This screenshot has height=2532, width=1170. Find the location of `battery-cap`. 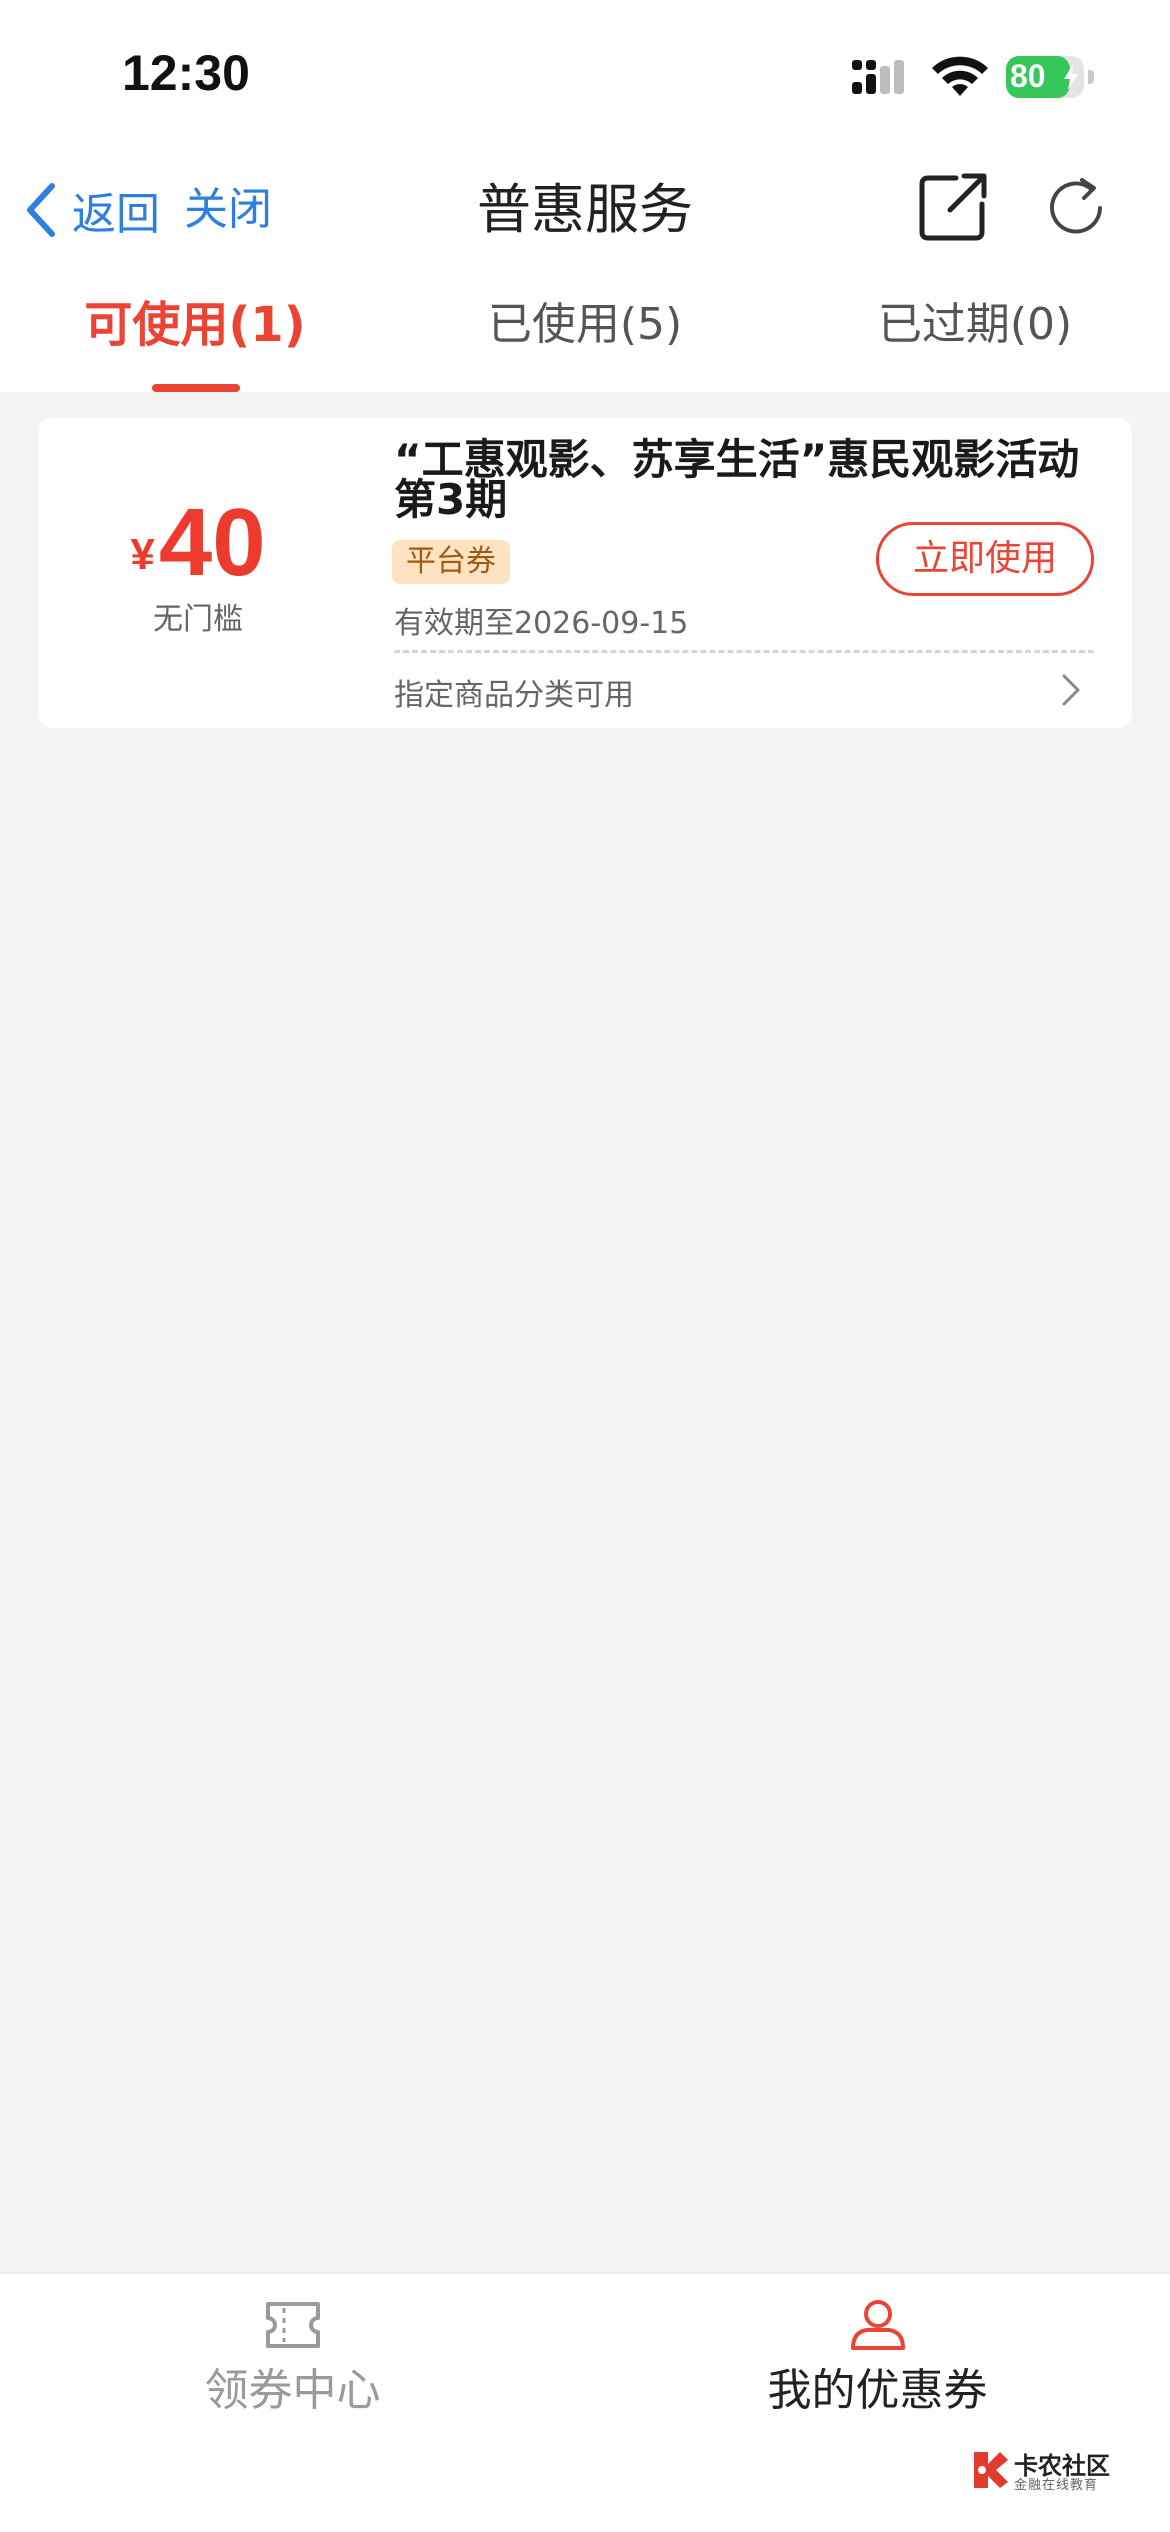

battery-cap is located at coordinates (1091, 77).